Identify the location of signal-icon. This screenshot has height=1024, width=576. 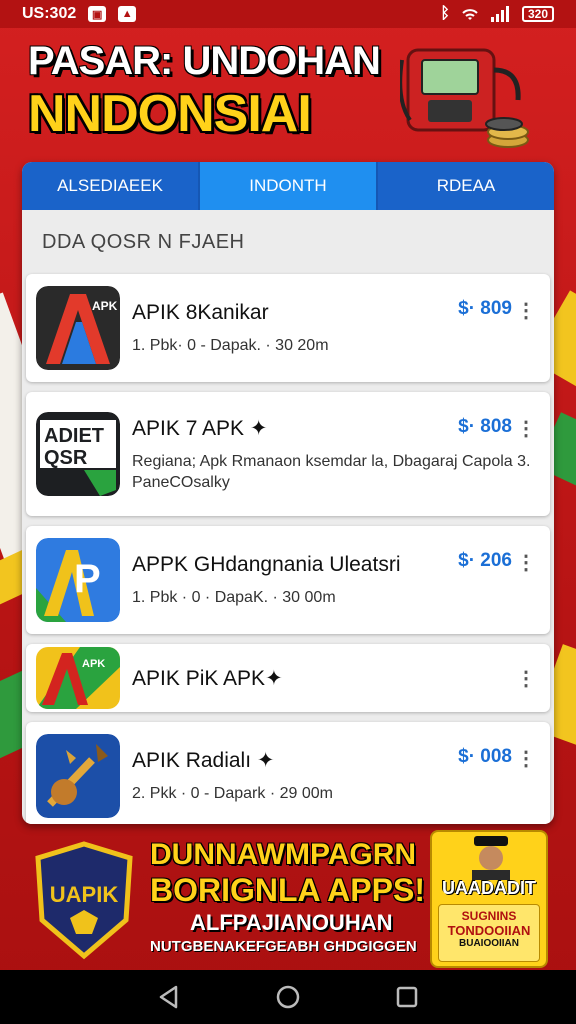
(499, 14).